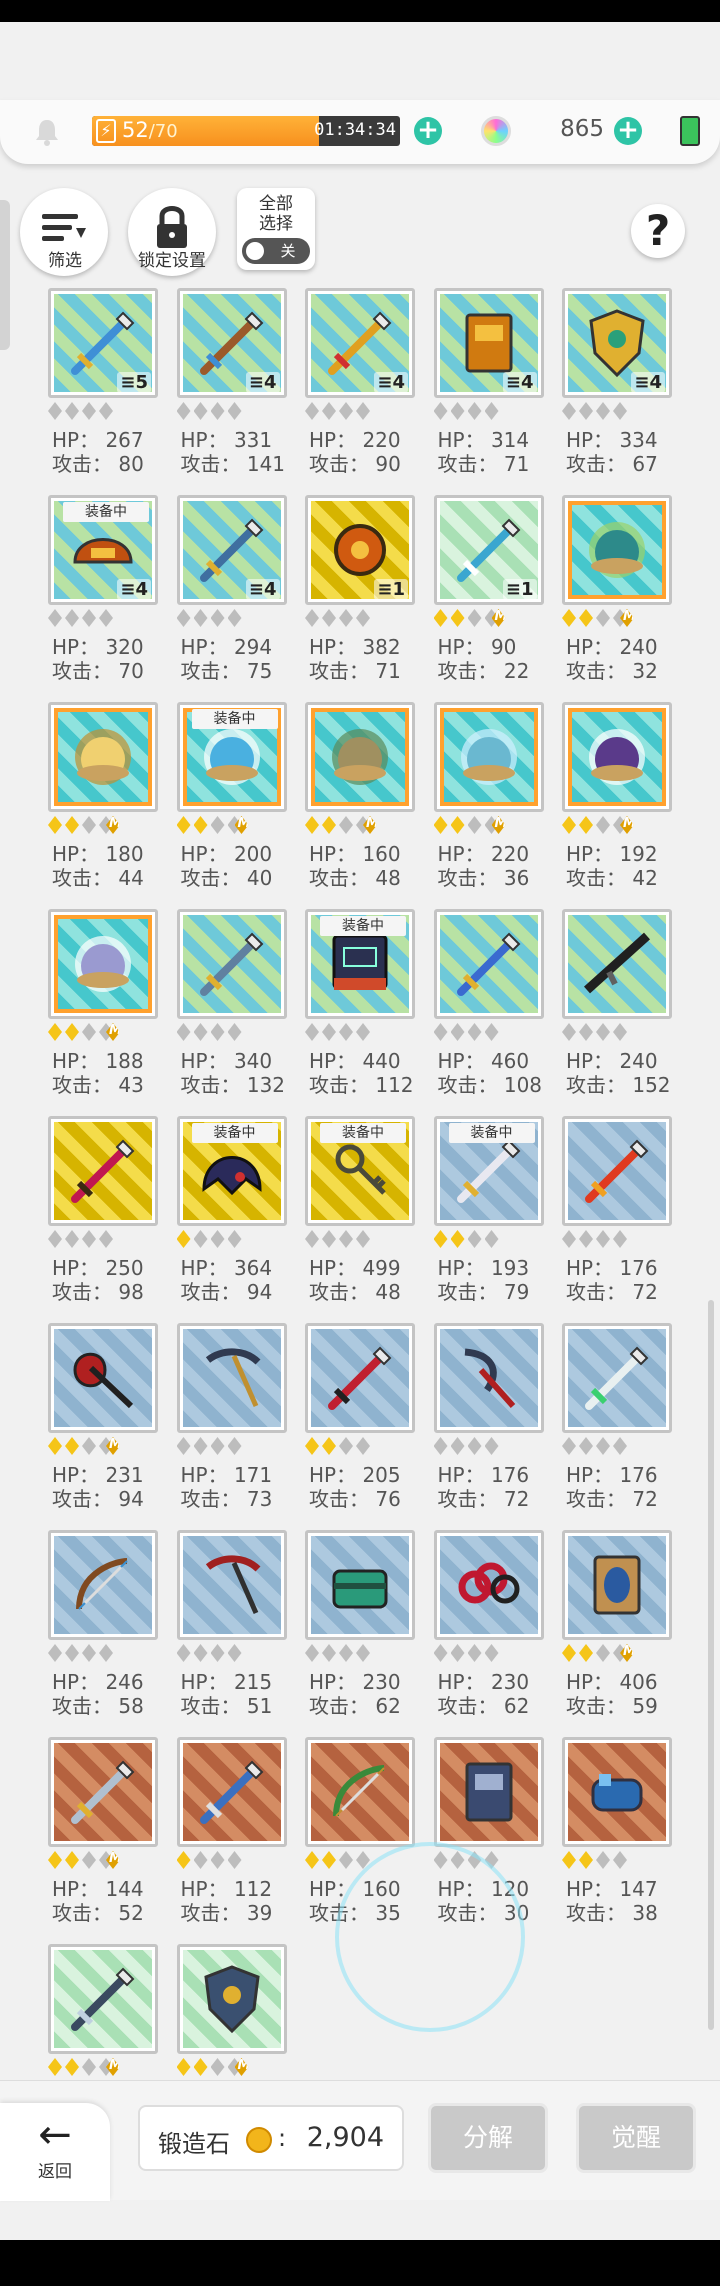 The image size is (720, 2286). Describe the element at coordinates (628, 131) in the screenshot. I see `add-gems-button: +` at that location.